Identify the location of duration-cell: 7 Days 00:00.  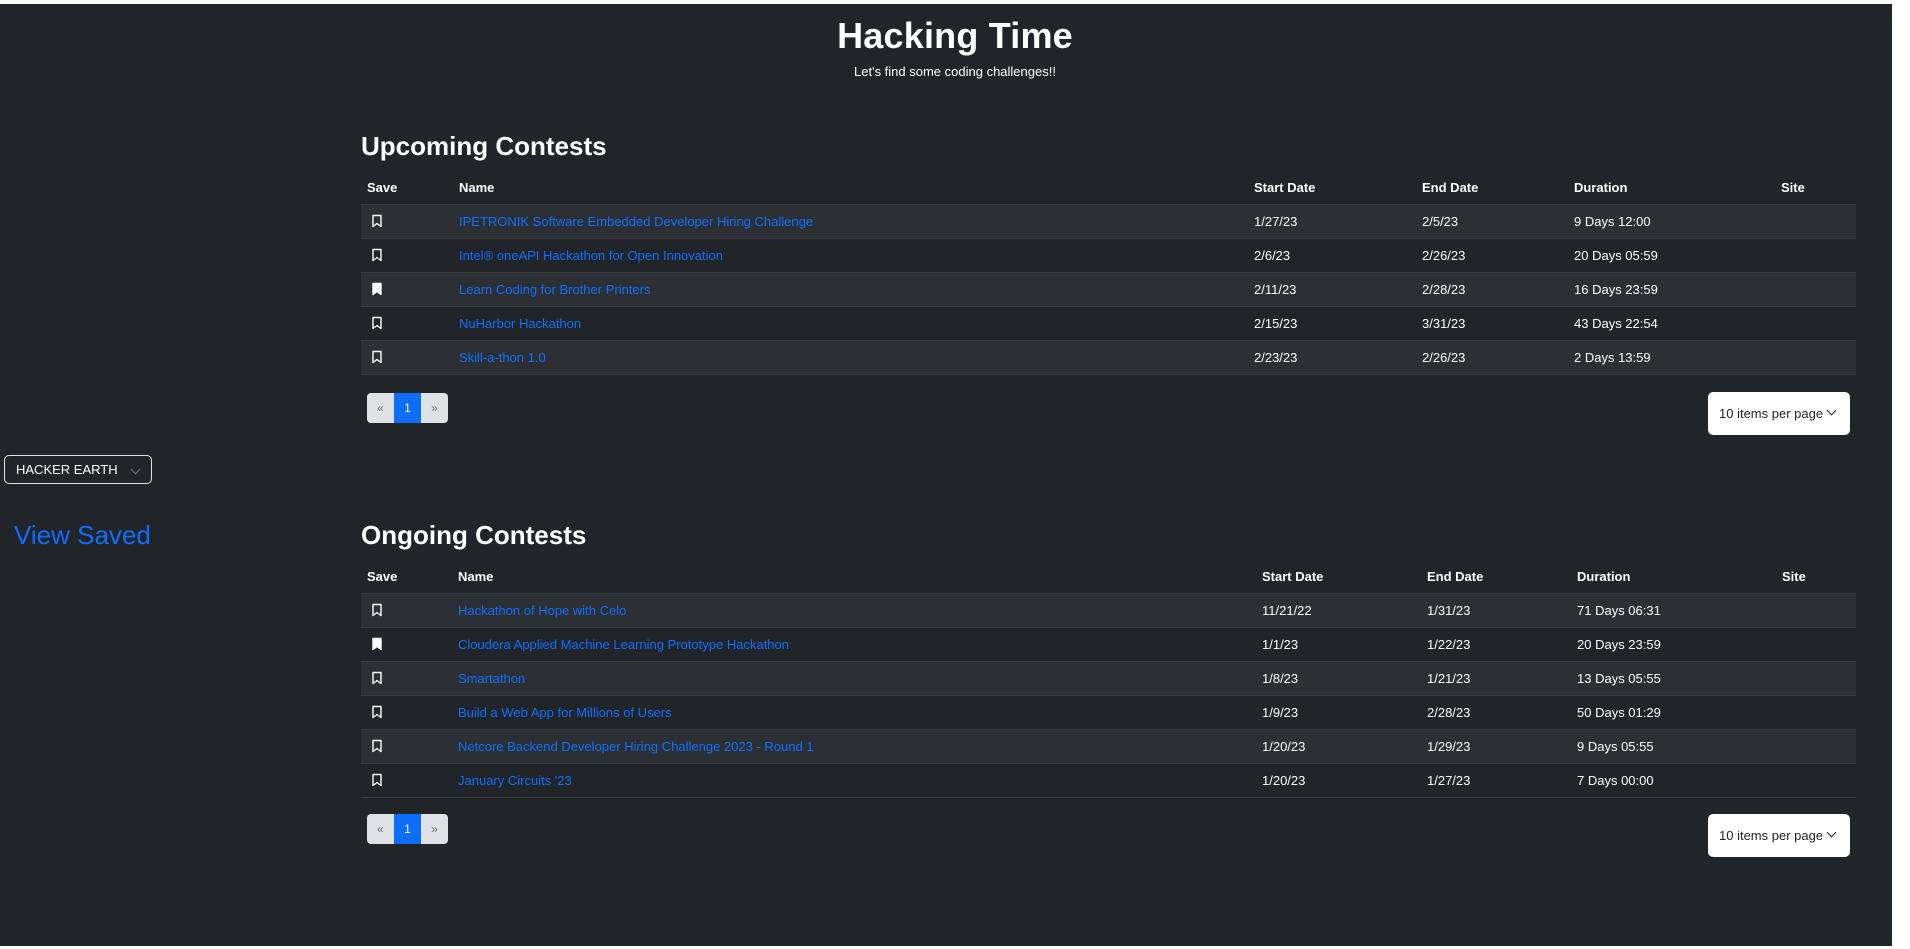
(1673, 780).